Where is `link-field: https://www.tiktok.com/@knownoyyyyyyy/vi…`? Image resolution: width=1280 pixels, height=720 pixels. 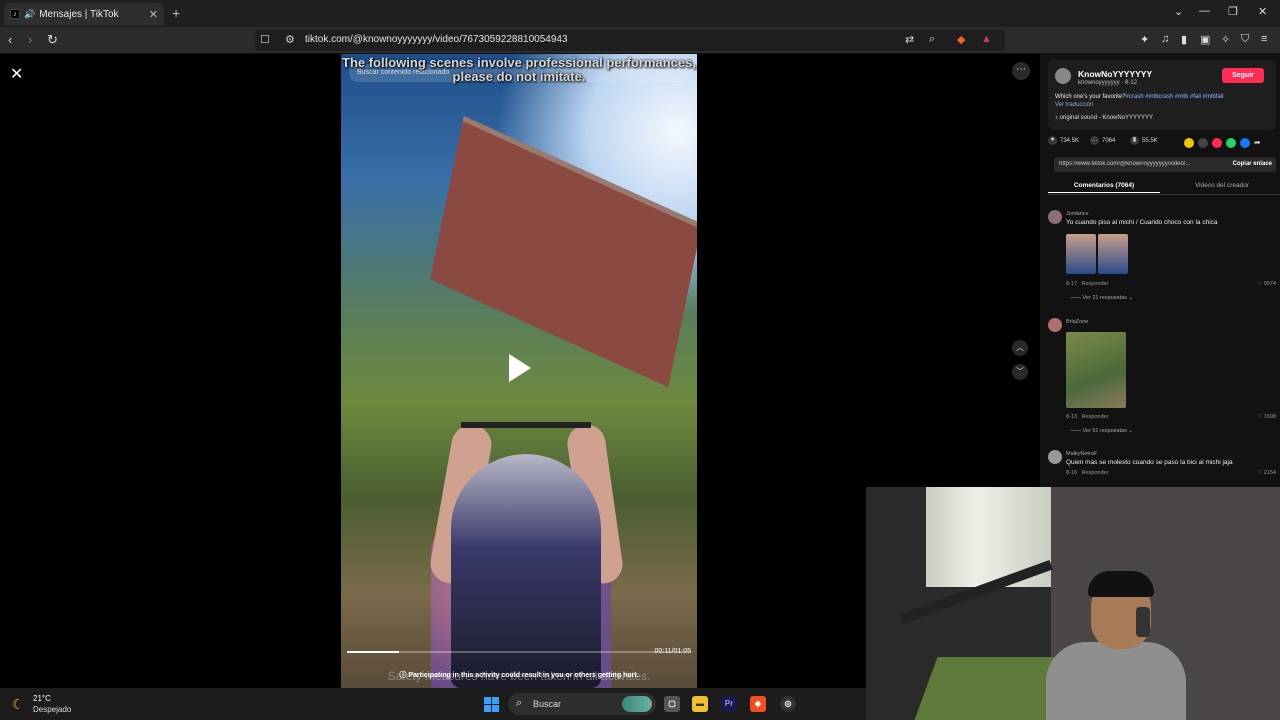
link-field: https://www.tiktok.com/@knownoyyyyyyy/vi… is located at coordinates (1165, 164).